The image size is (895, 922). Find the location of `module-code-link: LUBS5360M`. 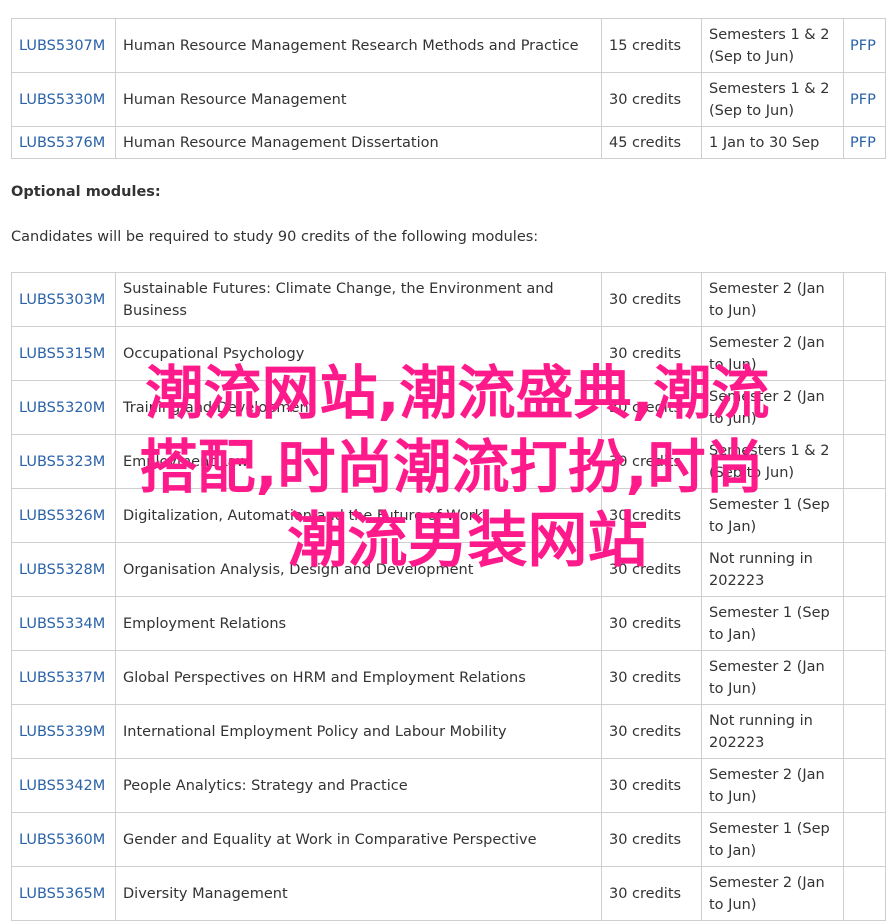

module-code-link: LUBS5360M is located at coordinates (62, 840).